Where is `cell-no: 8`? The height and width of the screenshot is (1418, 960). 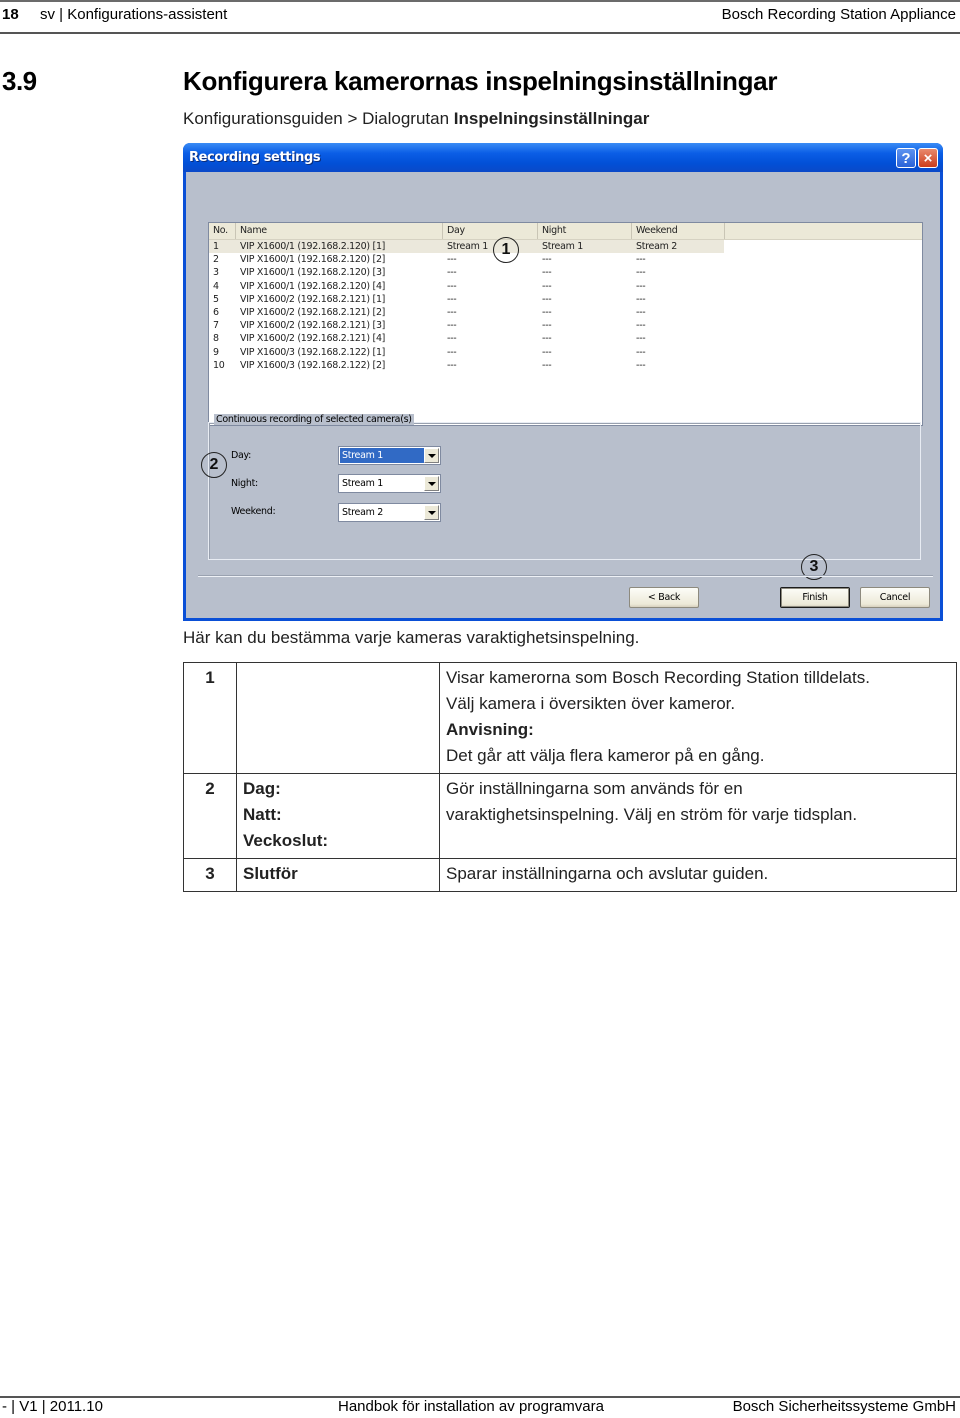
cell-no: 8 is located at coordinates (216, 339).